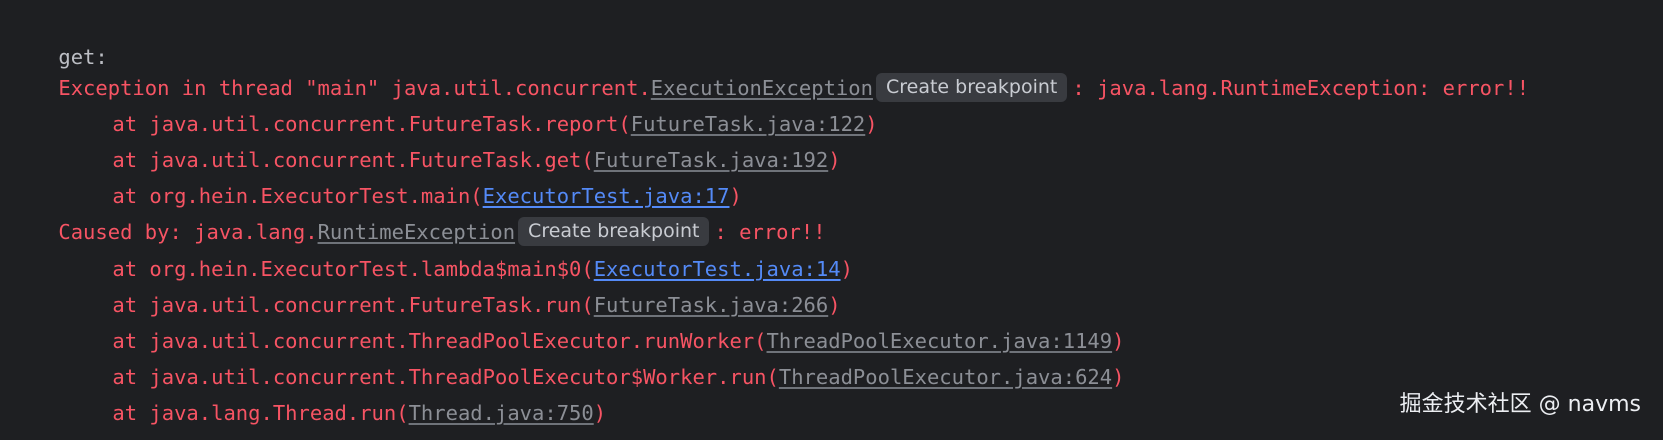 The width and height of the screenshot is (1663, 440). I want to click on stack-frame-method: at java.lang.Thread.run(, so click(260, 413).